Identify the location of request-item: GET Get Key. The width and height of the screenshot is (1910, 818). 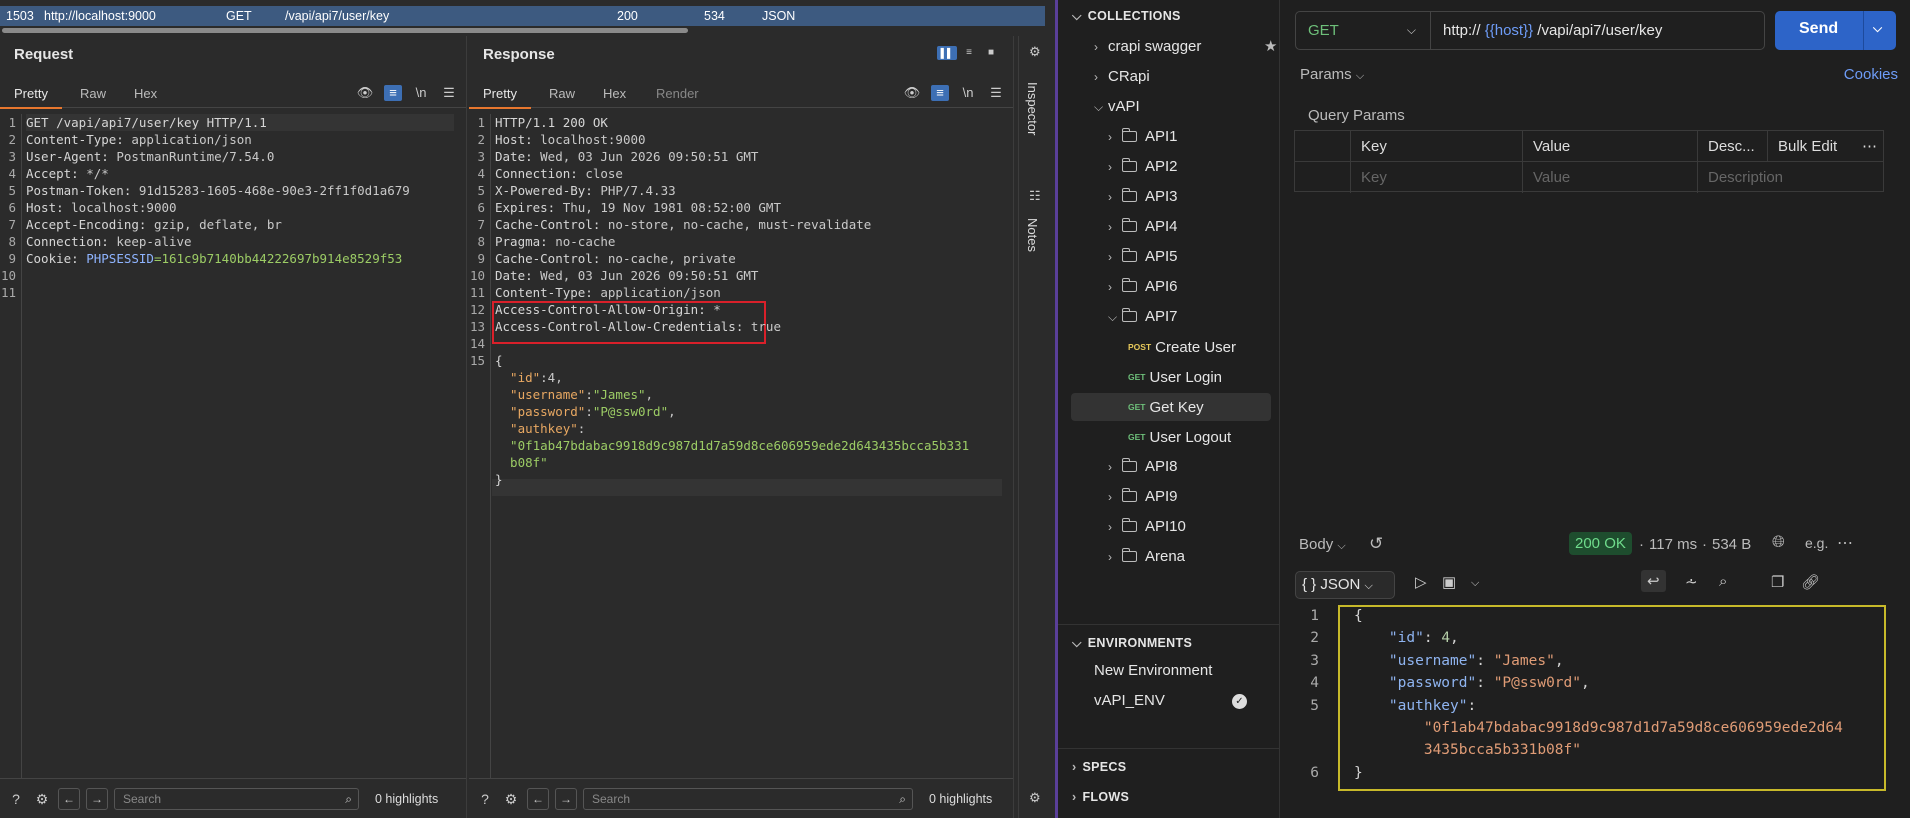
(1171, 407).